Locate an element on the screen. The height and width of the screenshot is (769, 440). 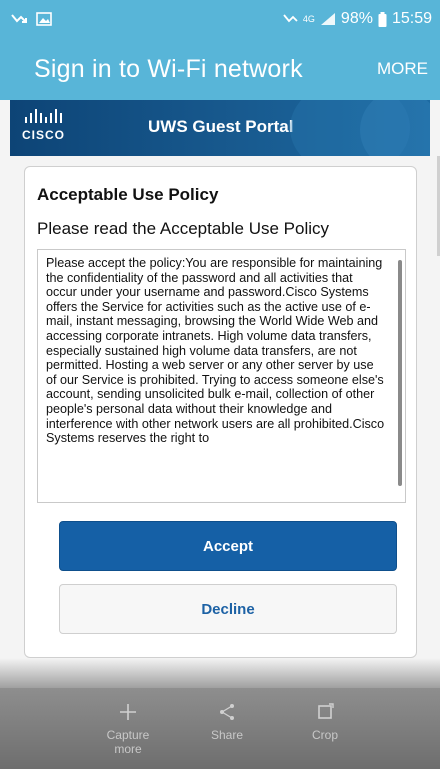
crop-button: Crop is located at coordinates (325, 722).